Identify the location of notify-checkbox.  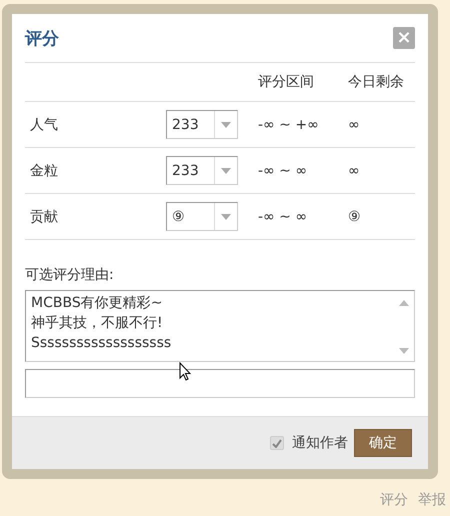
(277, 443).